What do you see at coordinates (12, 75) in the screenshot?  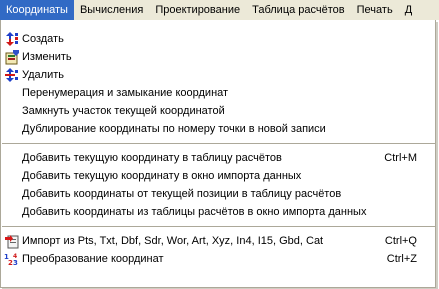 I see `delete-icon` at bounding box center [12, 75].